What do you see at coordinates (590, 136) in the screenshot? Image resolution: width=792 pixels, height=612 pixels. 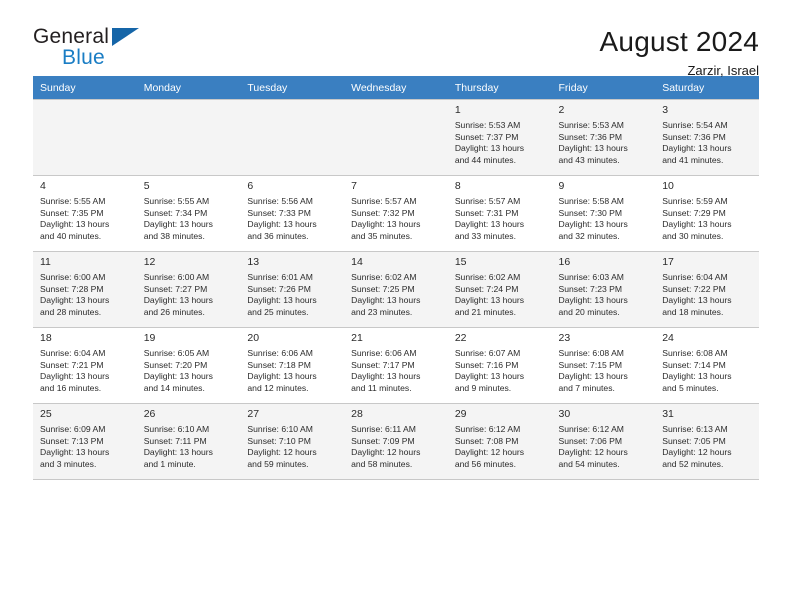 I see `sunset-text: Sunset: 7:36 PM` at bounding box center [590, 136].